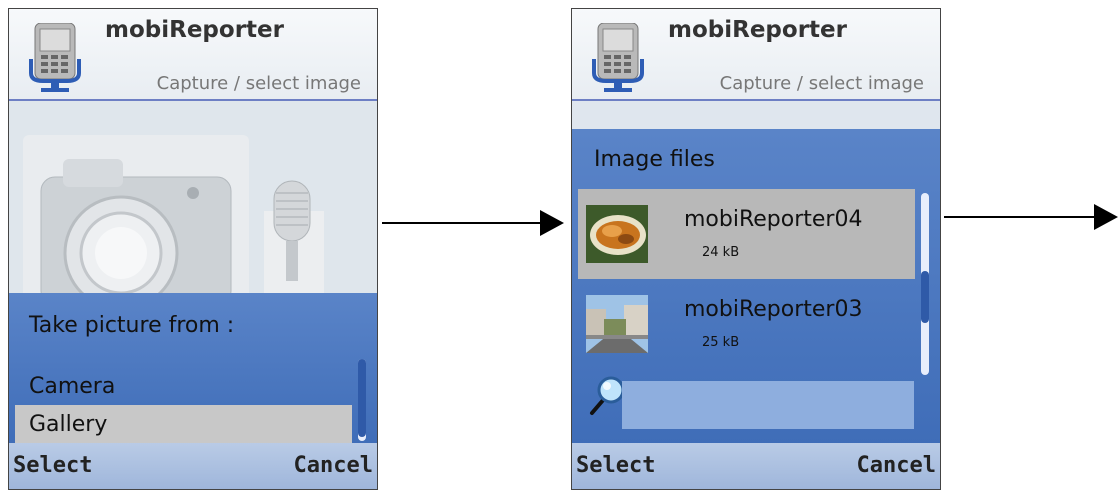  Describe the element at coordinates (768, 405) in the screenshot. I see `search-input` at that location.